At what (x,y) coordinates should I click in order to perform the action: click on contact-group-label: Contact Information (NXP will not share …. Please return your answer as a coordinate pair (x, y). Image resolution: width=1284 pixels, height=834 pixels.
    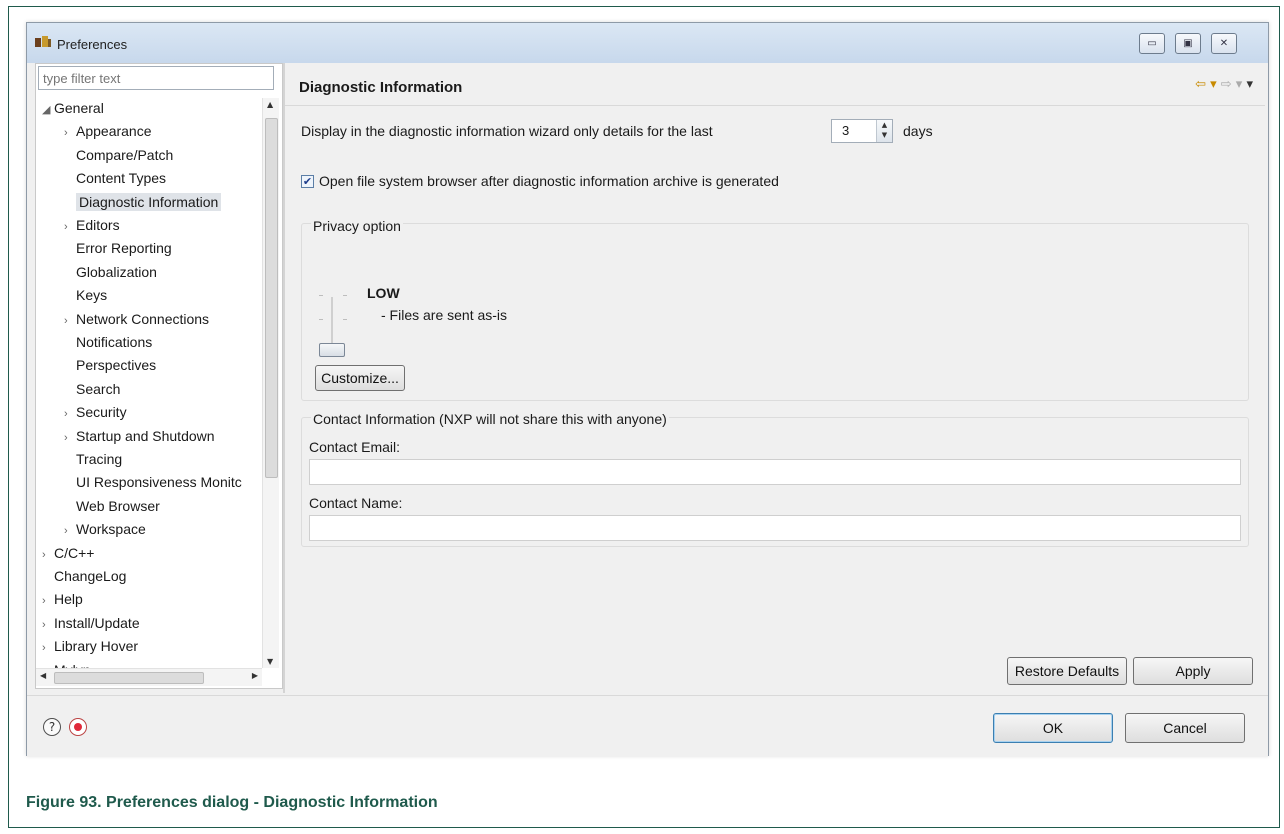
    Looking at the image, I should click on (490, 419).